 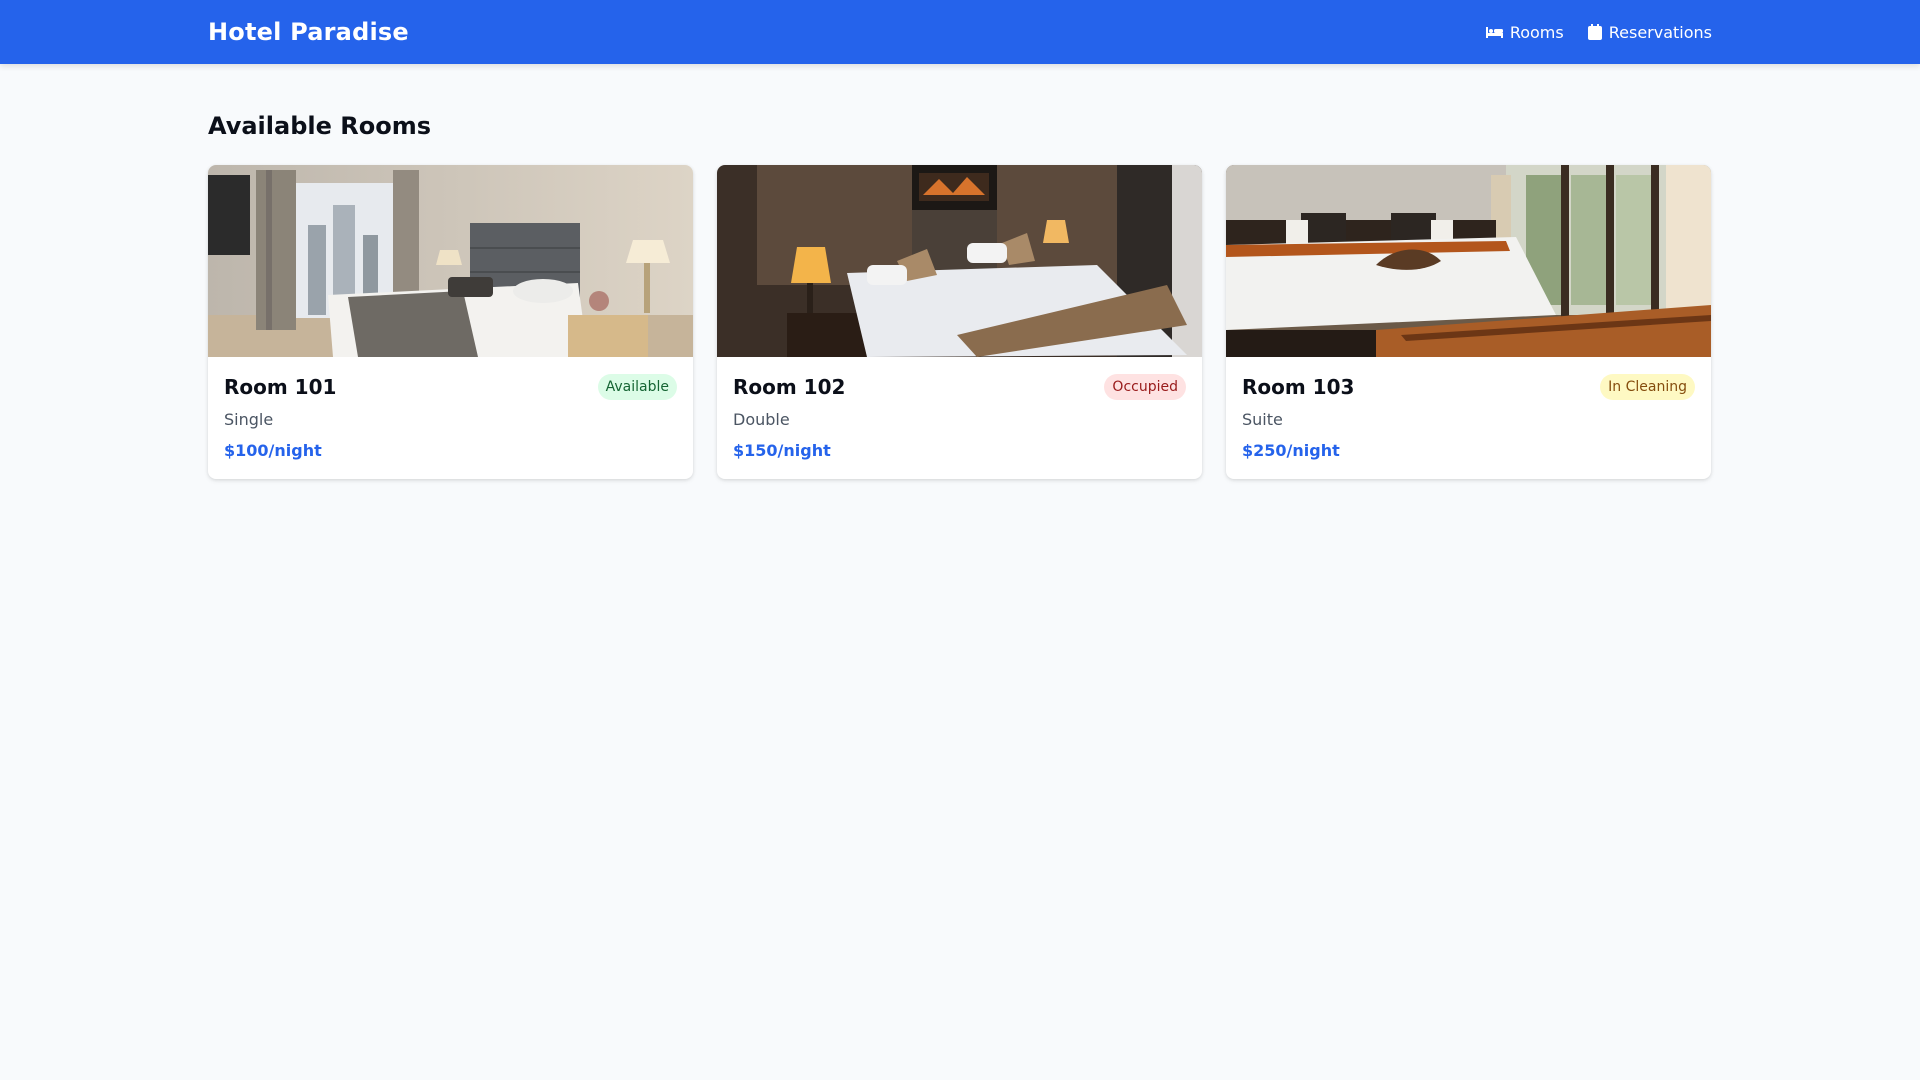 What do you see at coordinates (249, 419) in the screenshot?
I see `room-type: Single` at bounding box center [249, 419].